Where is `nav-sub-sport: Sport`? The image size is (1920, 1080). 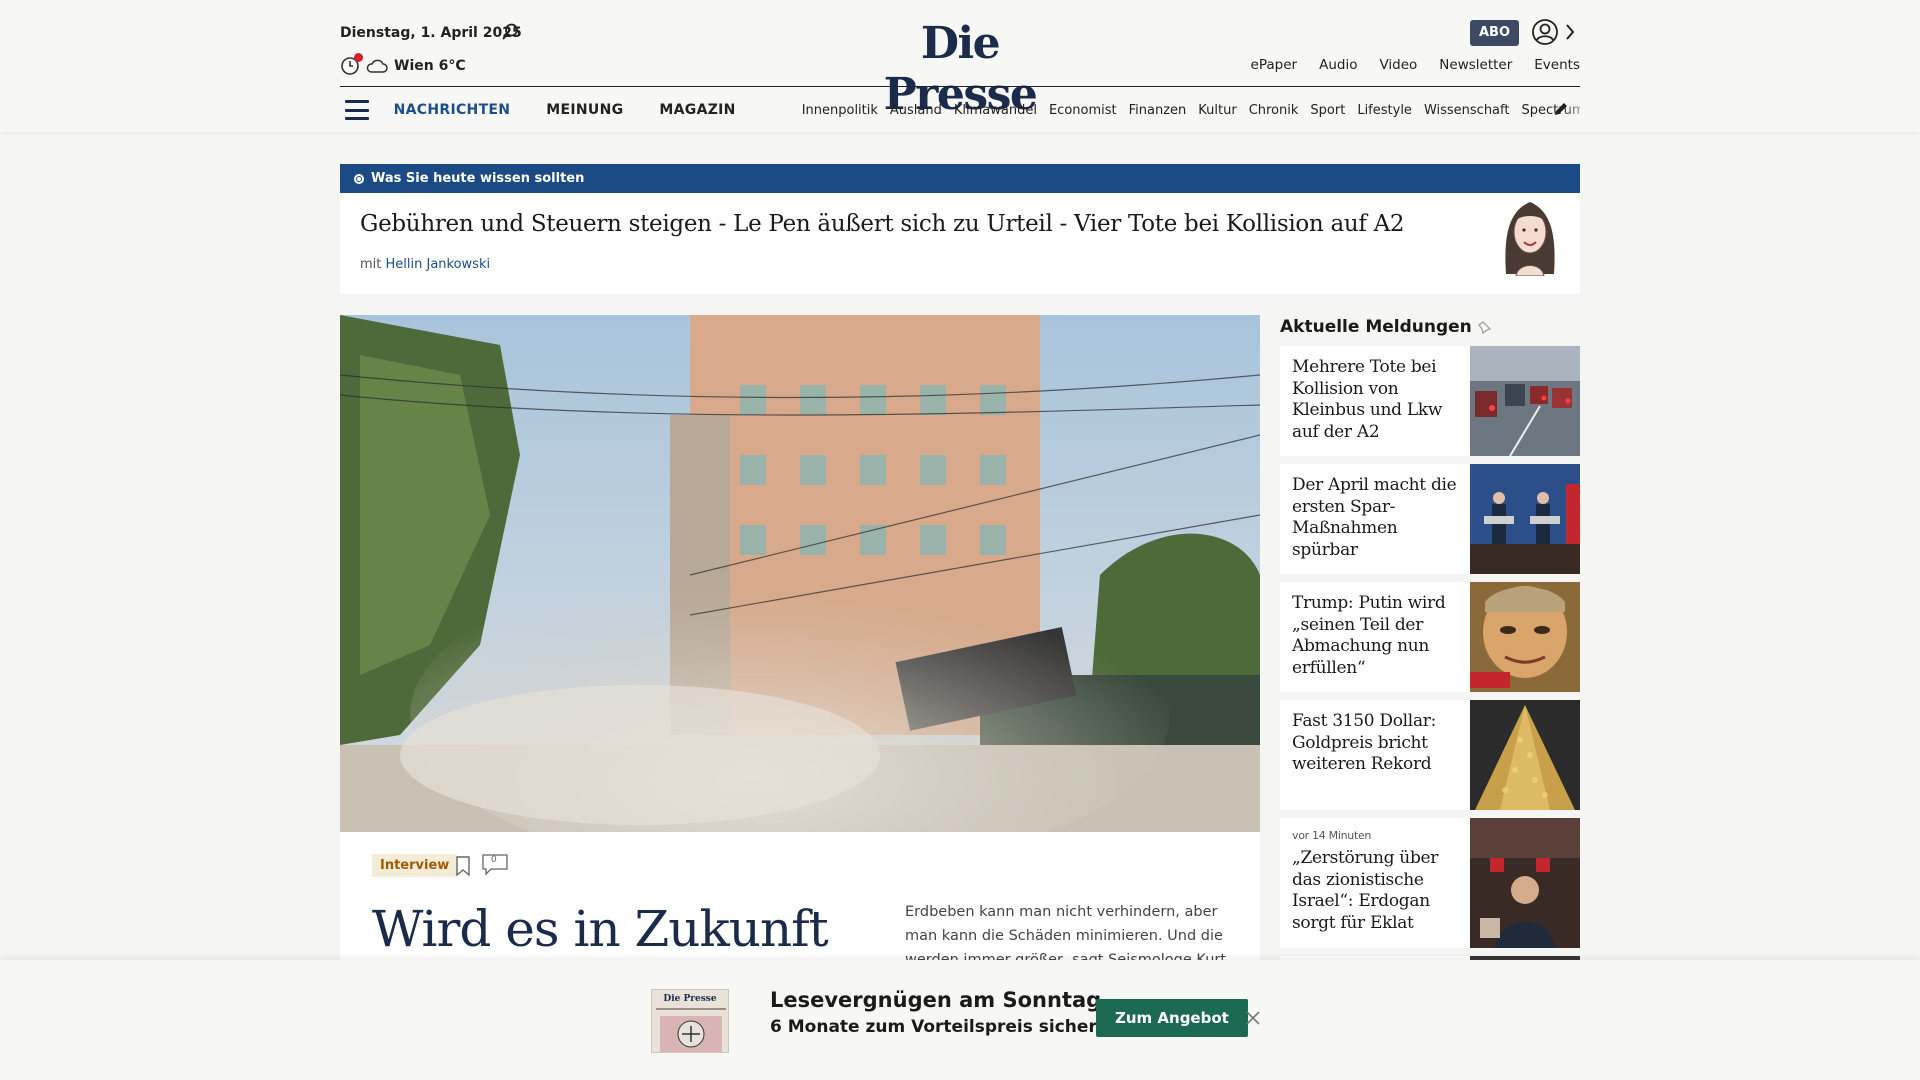
nav-sub-sport: Sport is located at coordinates (1327, 110).